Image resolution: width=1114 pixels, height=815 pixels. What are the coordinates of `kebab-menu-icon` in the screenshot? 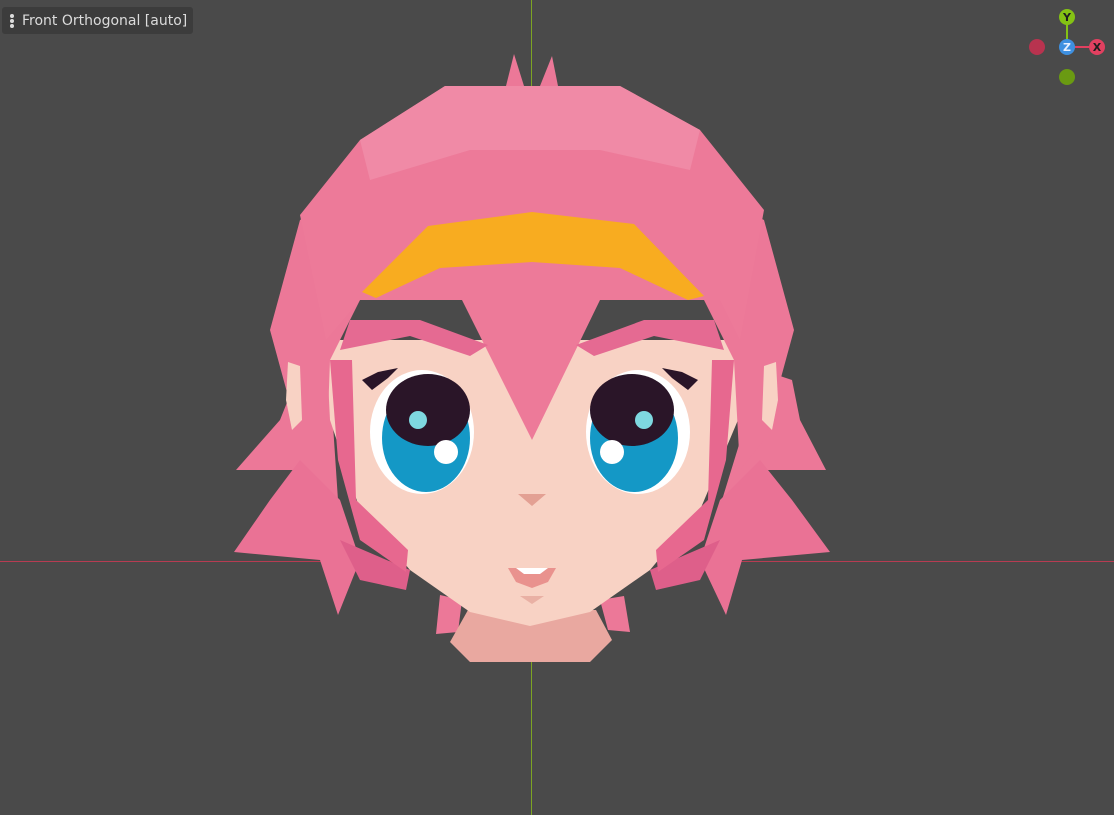 It's located at (12, 20).